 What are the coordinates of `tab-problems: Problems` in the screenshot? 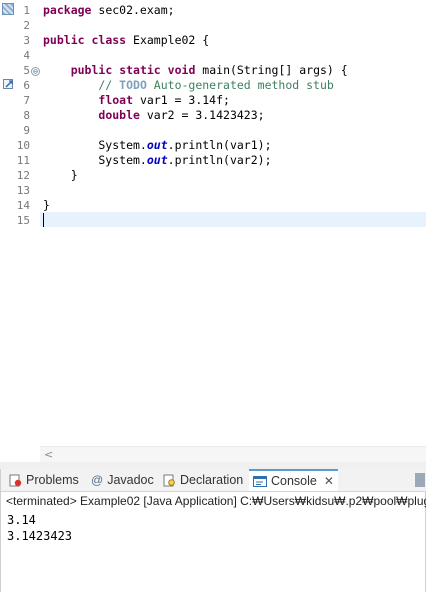 It's located at (44, 480).